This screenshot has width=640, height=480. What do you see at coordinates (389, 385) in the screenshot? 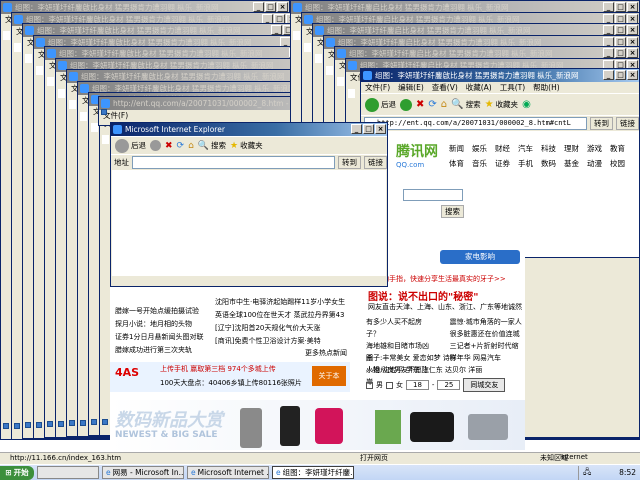
I see `female-checkbox` at bounding box center [389, 385].